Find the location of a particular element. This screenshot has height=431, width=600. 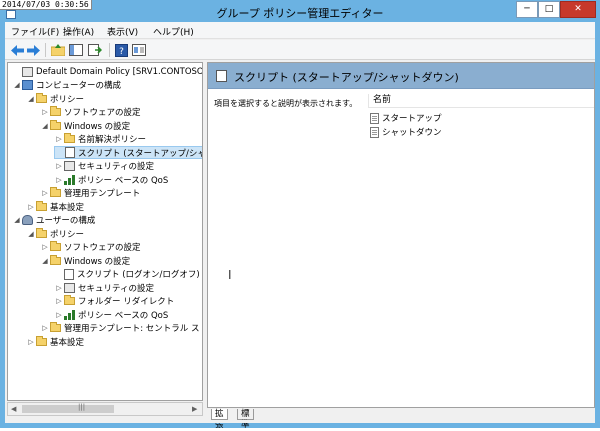

maximize-button: □ is located at coordinates (549, 9).